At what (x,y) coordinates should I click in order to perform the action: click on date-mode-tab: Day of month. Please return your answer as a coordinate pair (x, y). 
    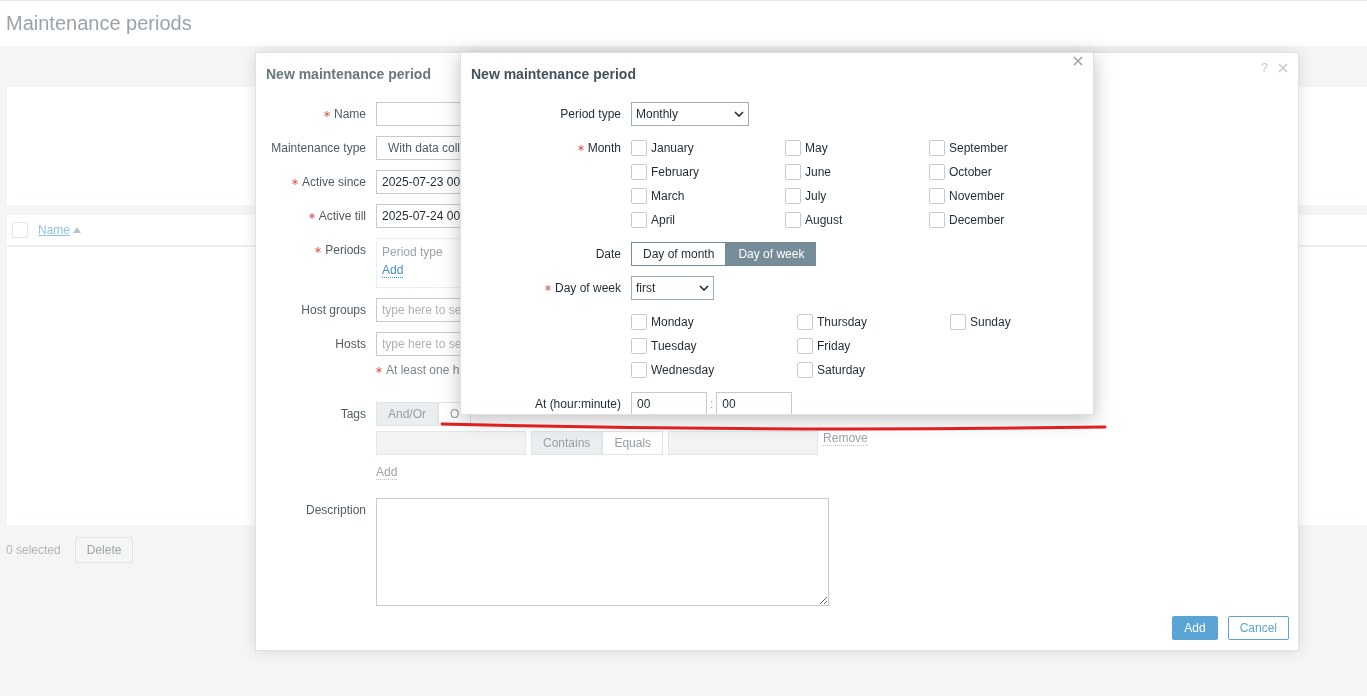
    Looking at the image, I should click on (679, 254).